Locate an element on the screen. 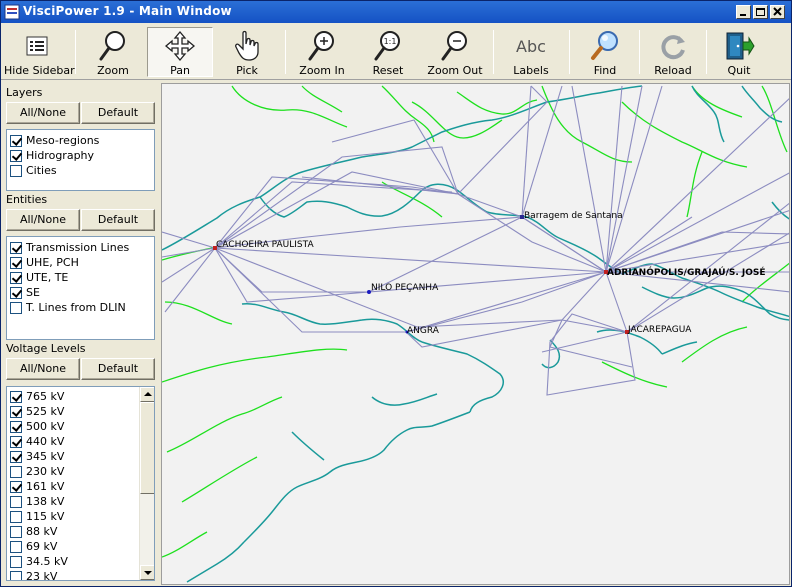 Image resolution: width=792 pixels, height=587 pixels. map-label-jacarepagua: JACAREPAGUA is located at coordinates (659, 330).